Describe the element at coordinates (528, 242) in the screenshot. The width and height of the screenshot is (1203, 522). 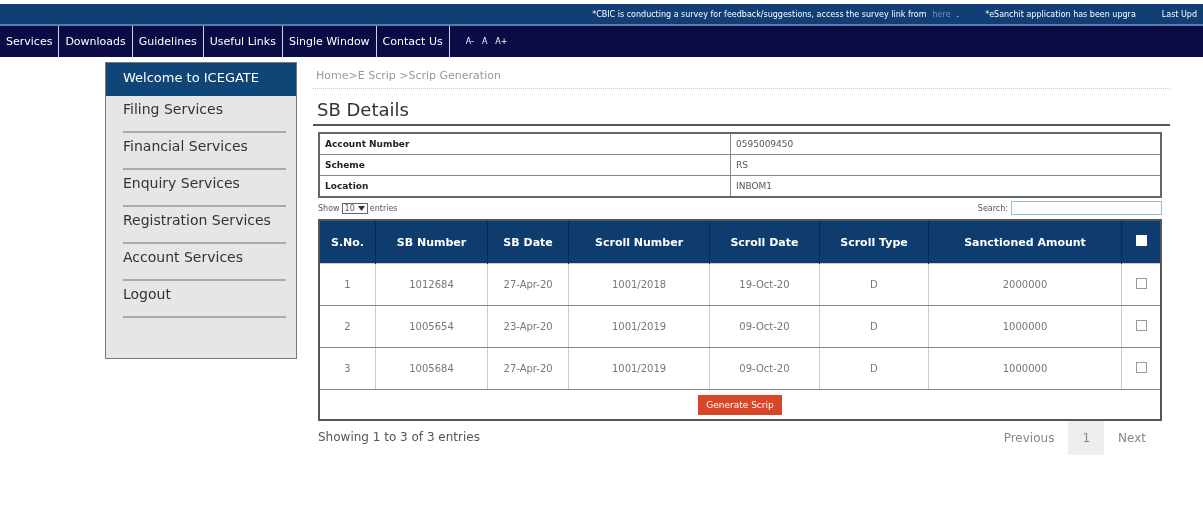
I see `column-header: SB Date` at that location.